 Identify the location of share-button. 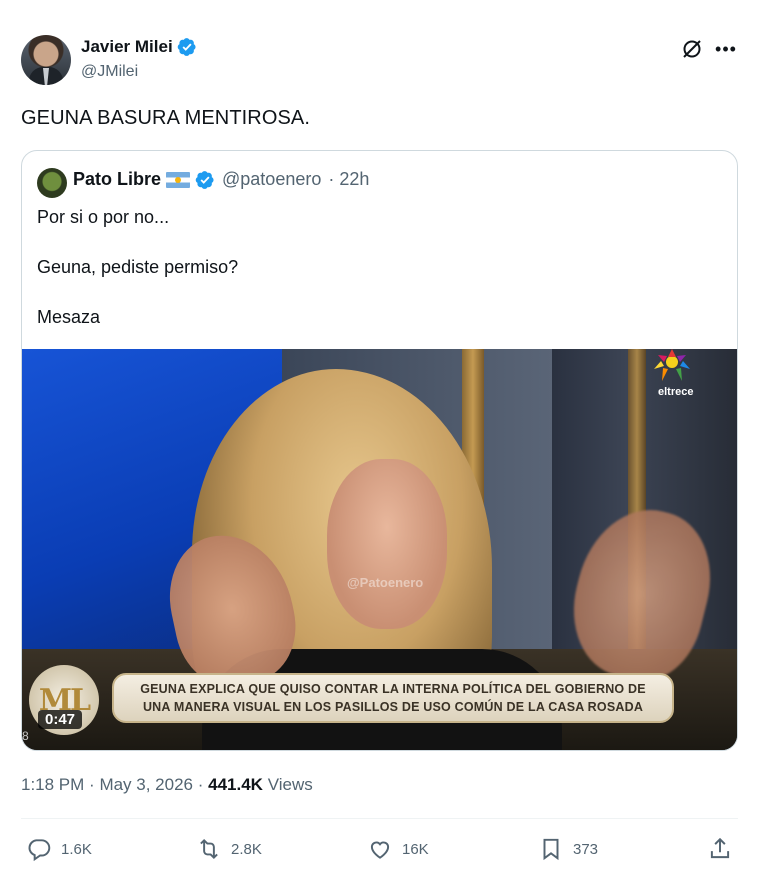
(720, 849).